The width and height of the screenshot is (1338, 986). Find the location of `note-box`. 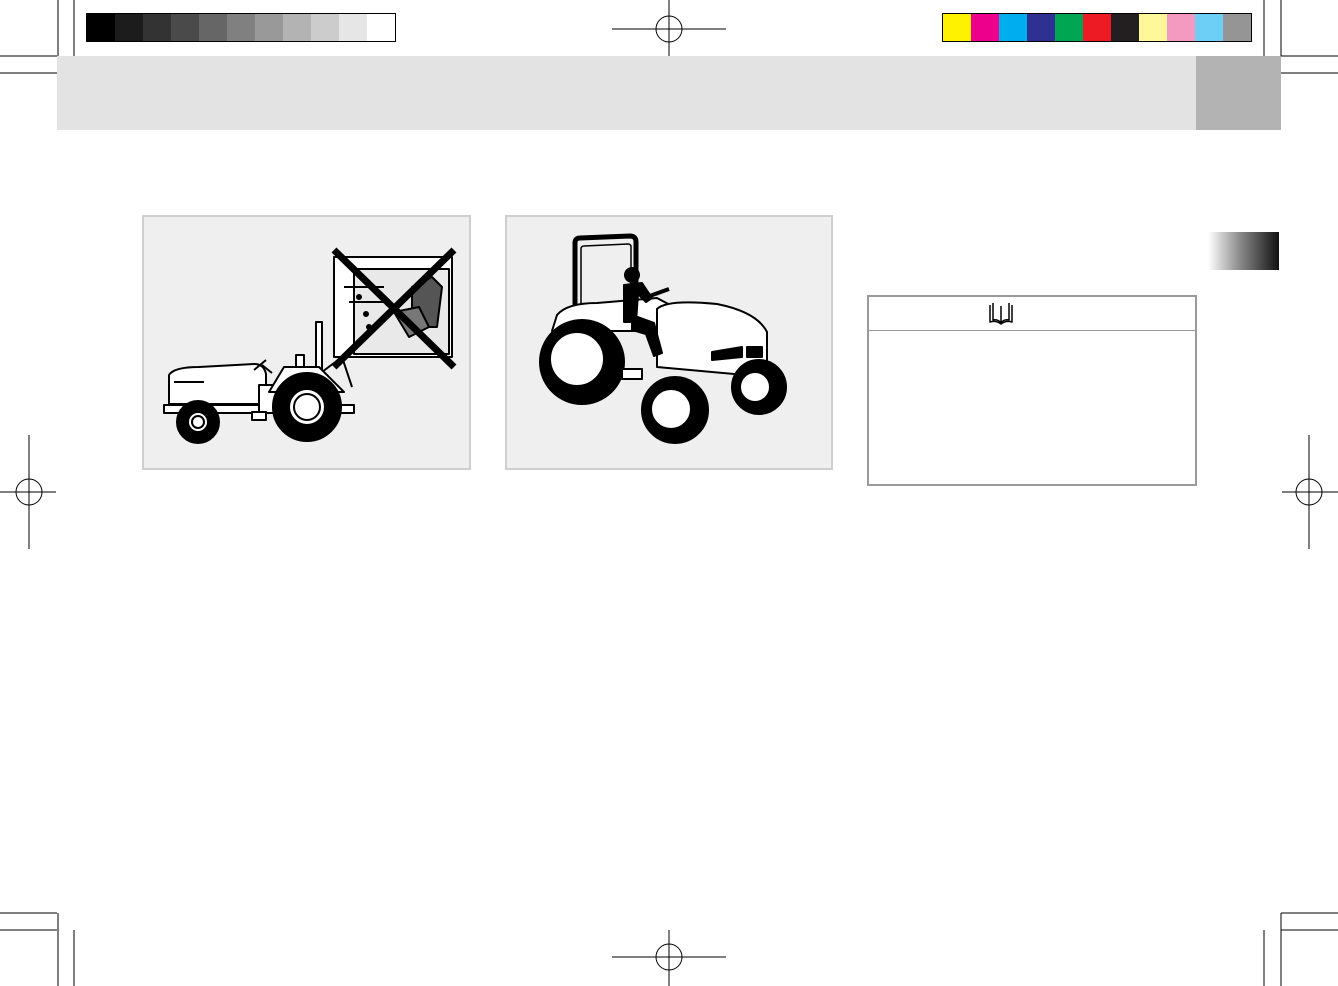

note-box is located at coordinates (1032, 390).